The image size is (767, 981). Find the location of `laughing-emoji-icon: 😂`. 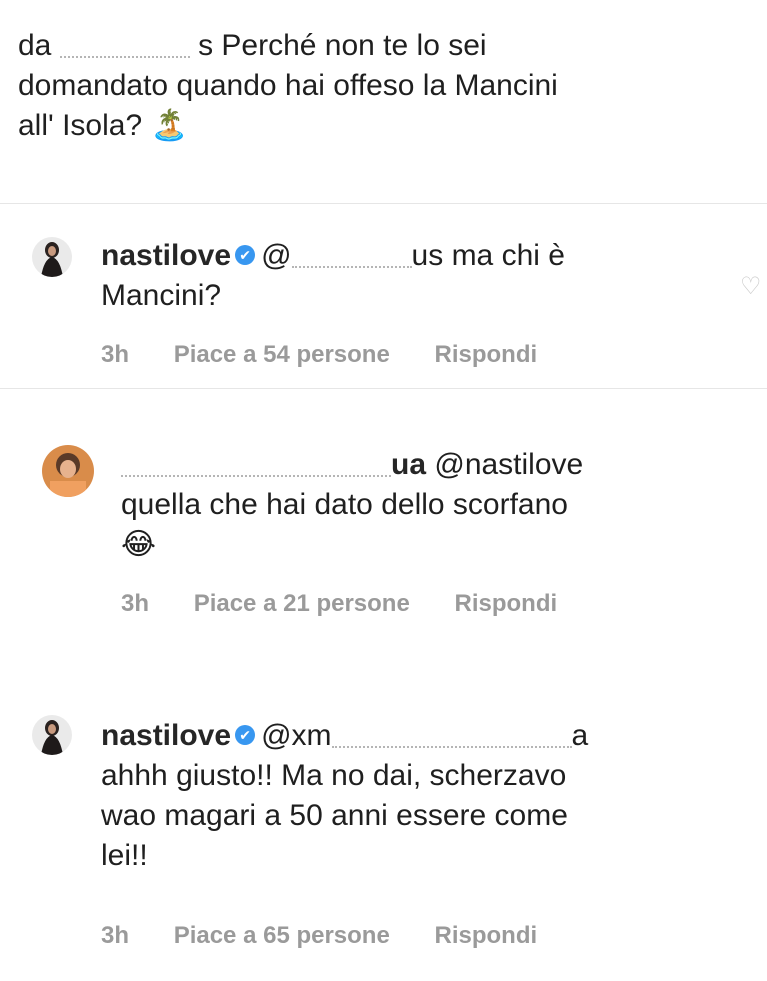

laughing-emoji-icon: 😂 is located at coordinates (139, 544).